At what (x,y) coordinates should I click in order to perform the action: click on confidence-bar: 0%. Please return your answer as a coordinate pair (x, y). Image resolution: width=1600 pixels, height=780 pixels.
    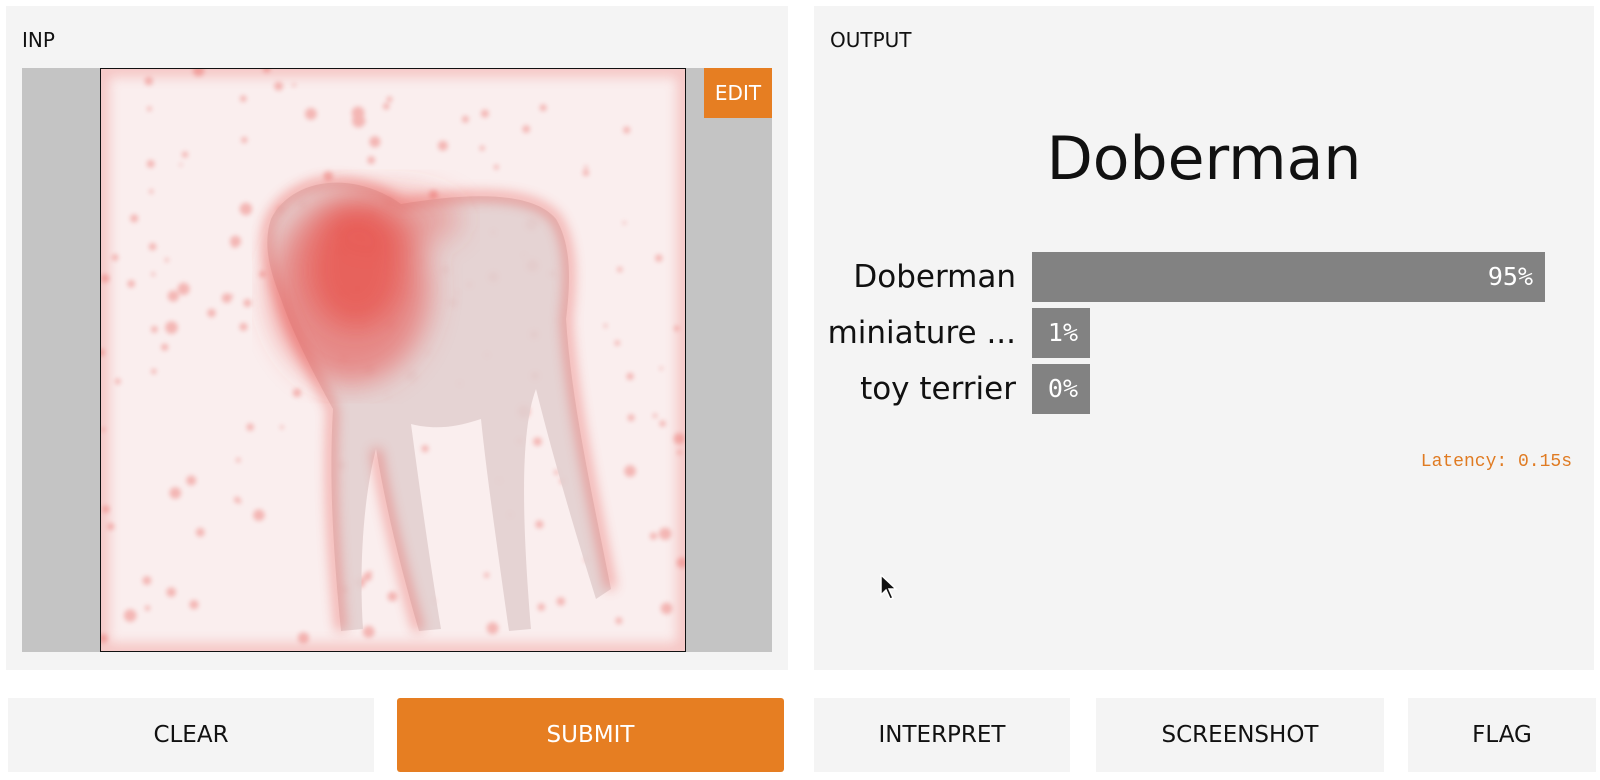
    Looking at the image, I should click on (1061, 389).